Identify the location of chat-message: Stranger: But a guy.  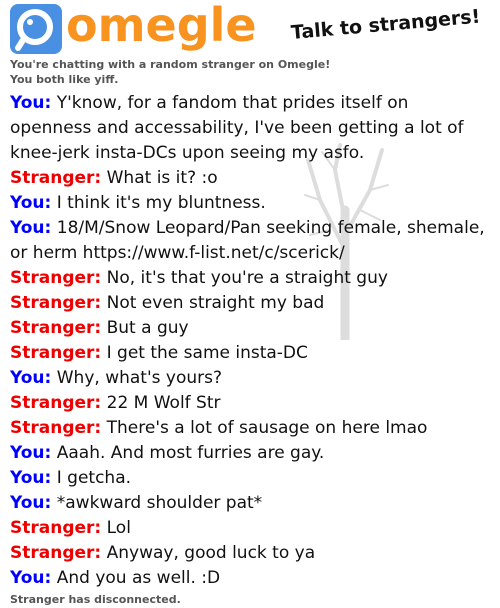
(252, 328).